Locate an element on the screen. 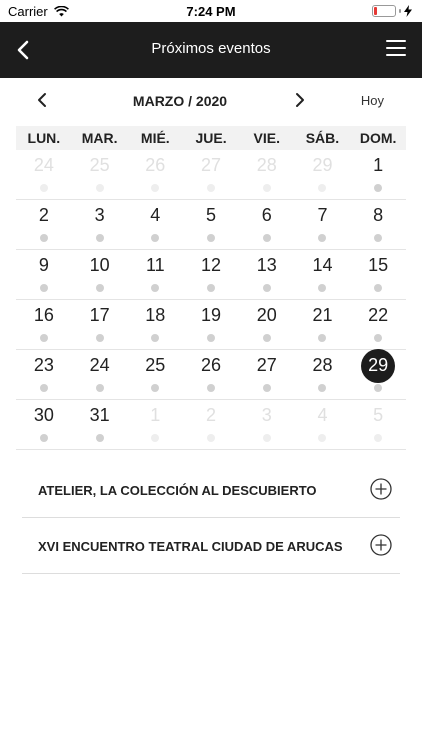 Image resolution: width=422 pixels, height=750 pixels. weekday-header: LUN. MAR. MIÉ. JUE. VIE. SÁB. DOM. is located at coordinates (211, 138).